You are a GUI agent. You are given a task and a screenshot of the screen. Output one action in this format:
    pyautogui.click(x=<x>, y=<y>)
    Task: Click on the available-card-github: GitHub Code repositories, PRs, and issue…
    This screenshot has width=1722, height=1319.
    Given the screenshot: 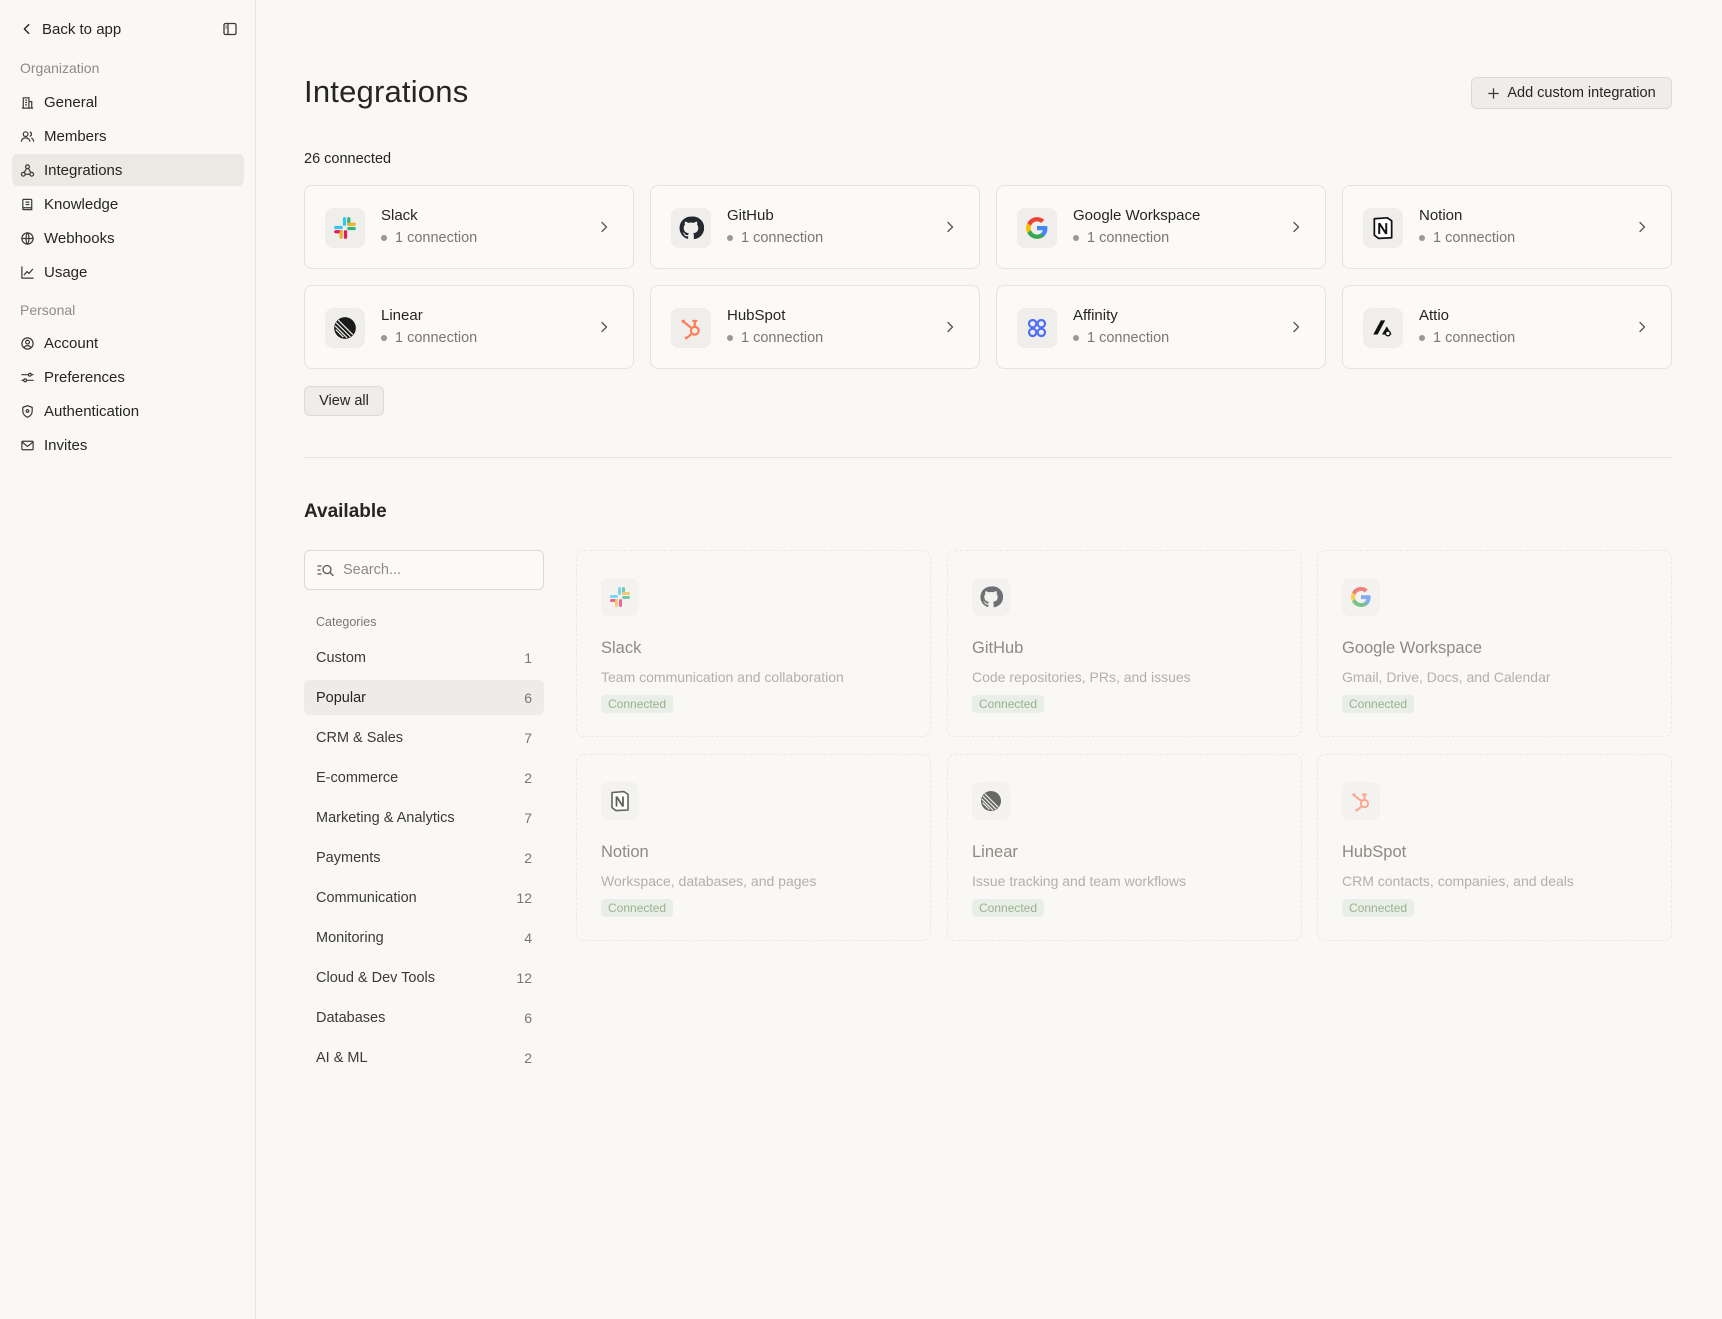 What is the action you would take?
    pyautogui.click(x=1124, y=643)
    